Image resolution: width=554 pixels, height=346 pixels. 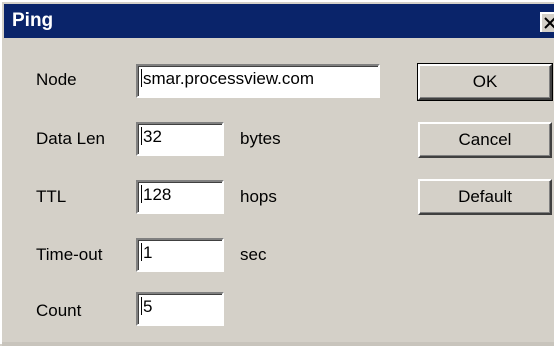 I want to click on count-label: Count, so click(x=59, y=310).